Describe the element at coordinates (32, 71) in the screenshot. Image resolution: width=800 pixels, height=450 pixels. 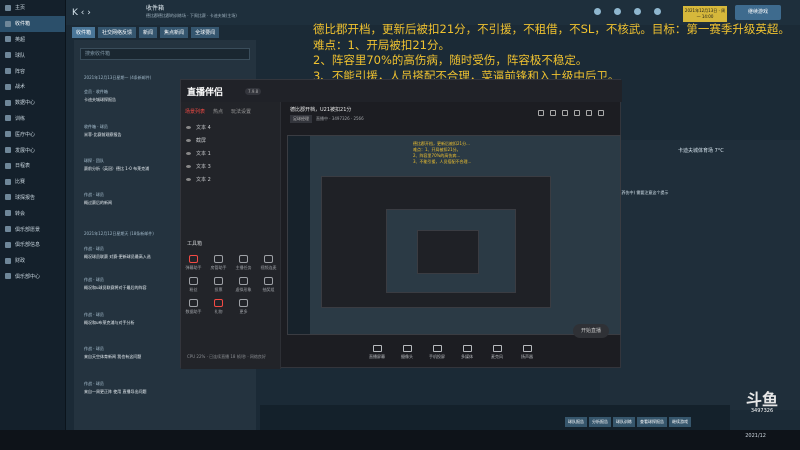
I see `sidebar-item: 阵容` at that location.